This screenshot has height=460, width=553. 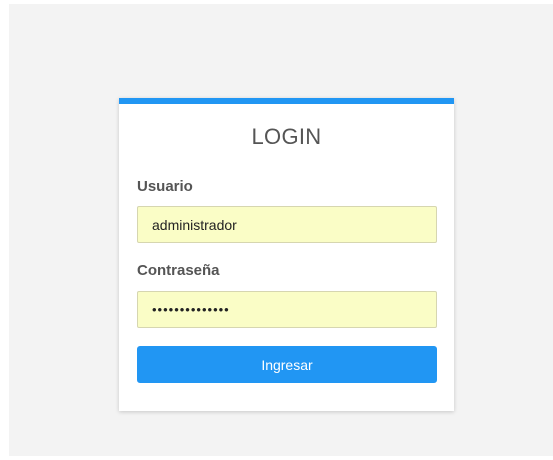 What do you see at coordinates (286, 101) in the screenshot?
I see `card-accent-bar` at bounding box center [286, 101].